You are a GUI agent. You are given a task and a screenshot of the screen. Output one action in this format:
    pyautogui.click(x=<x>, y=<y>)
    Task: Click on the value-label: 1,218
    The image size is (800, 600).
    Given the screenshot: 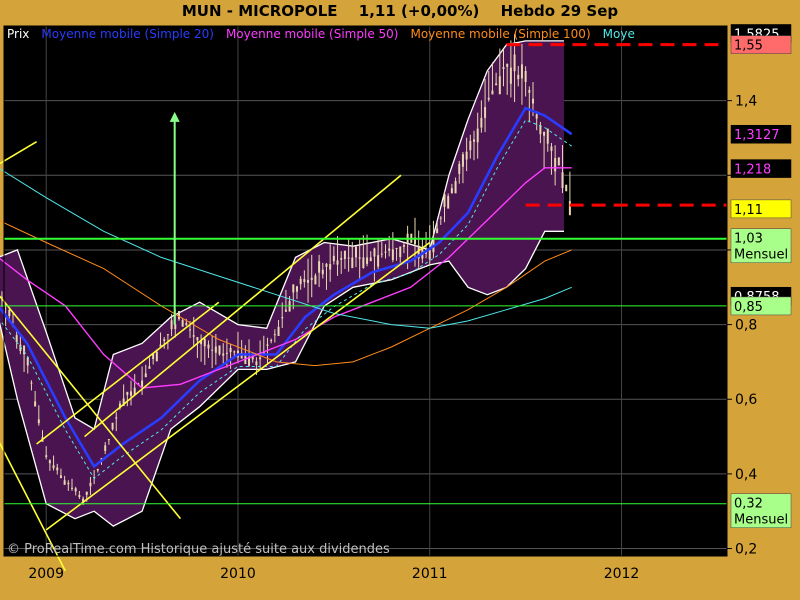 What is the action you would take?
    pyautogui.click(x=752, y=170)
    